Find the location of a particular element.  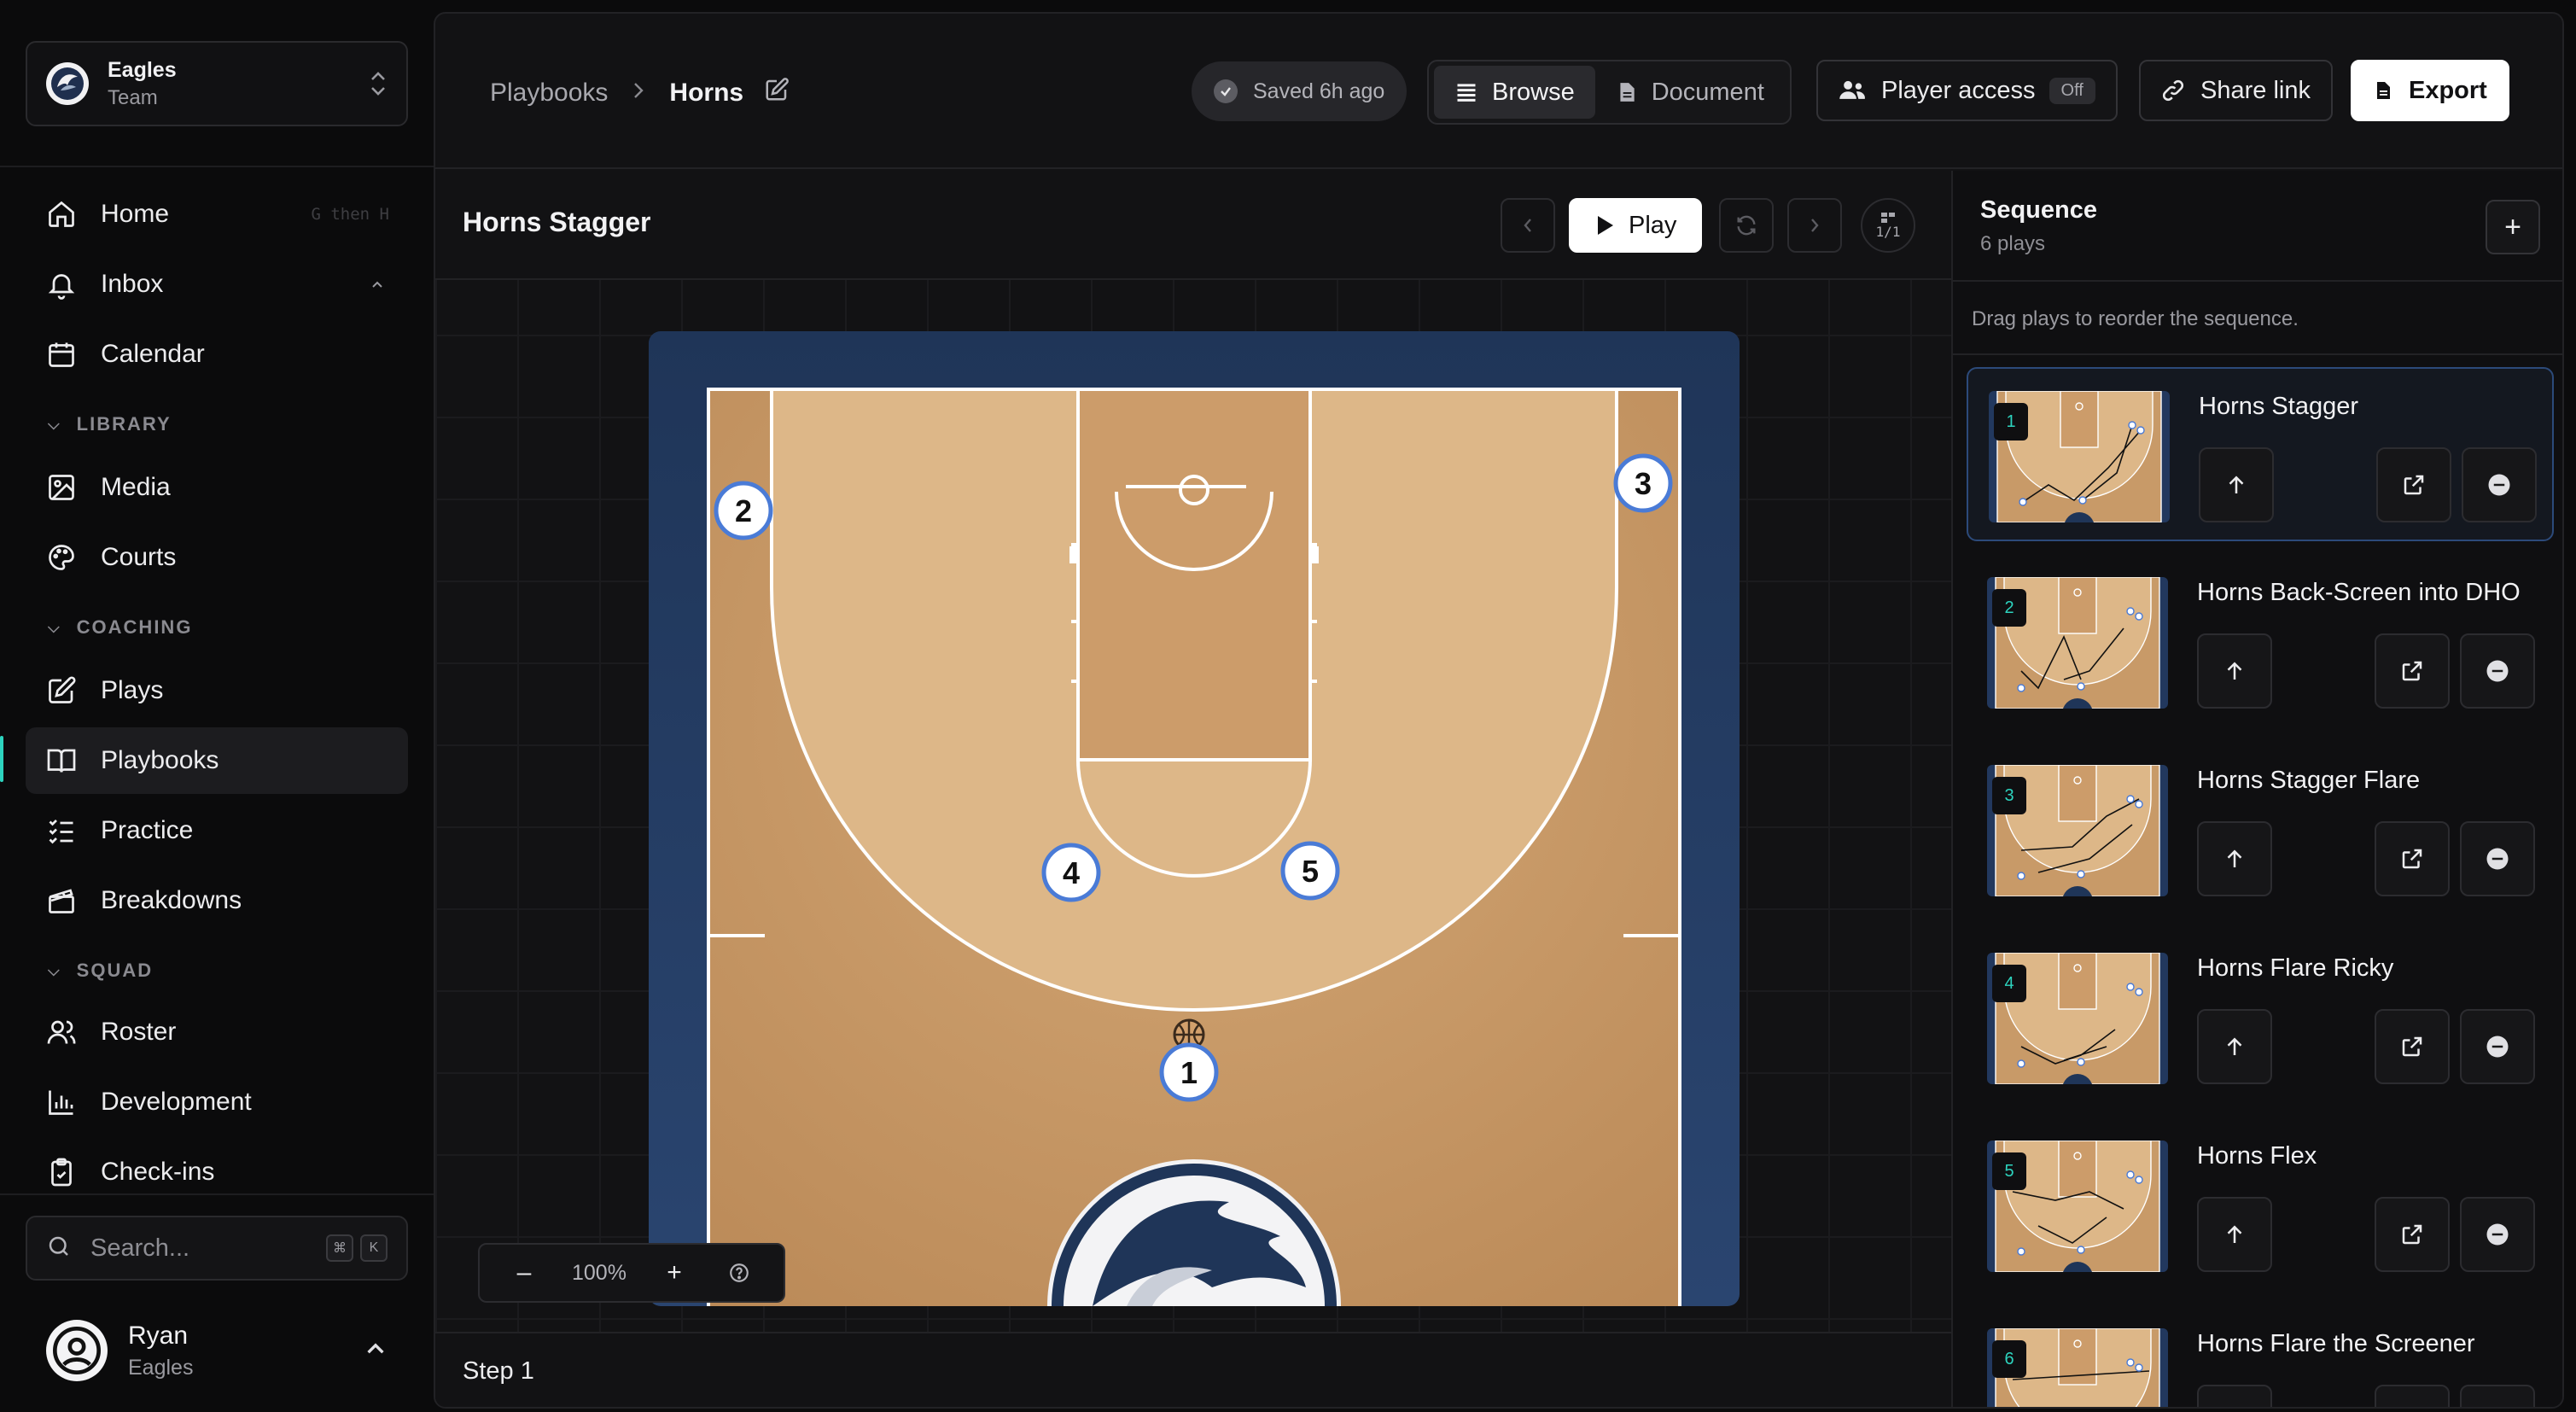

sidebar-item-practice: Practice is located at coordinates (217, 830).